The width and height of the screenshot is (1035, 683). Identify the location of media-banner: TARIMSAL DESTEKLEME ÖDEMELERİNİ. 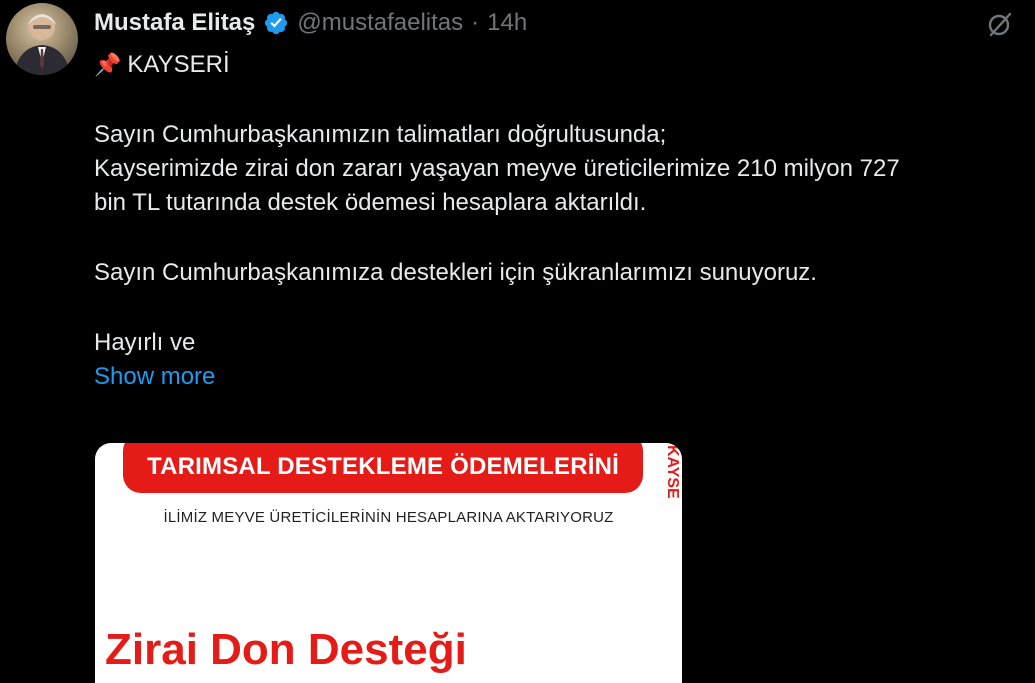
(383, 468).